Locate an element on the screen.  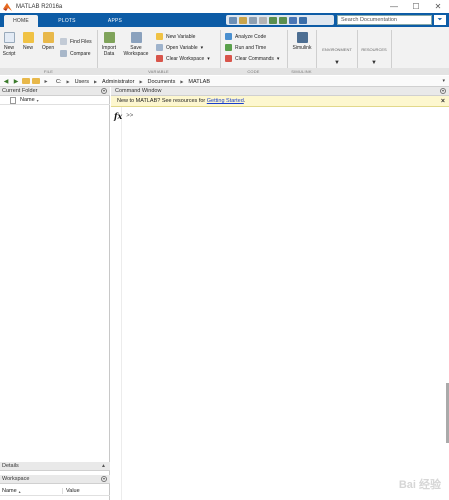
new-script-button: New Script is located at coordinates (9, 44).